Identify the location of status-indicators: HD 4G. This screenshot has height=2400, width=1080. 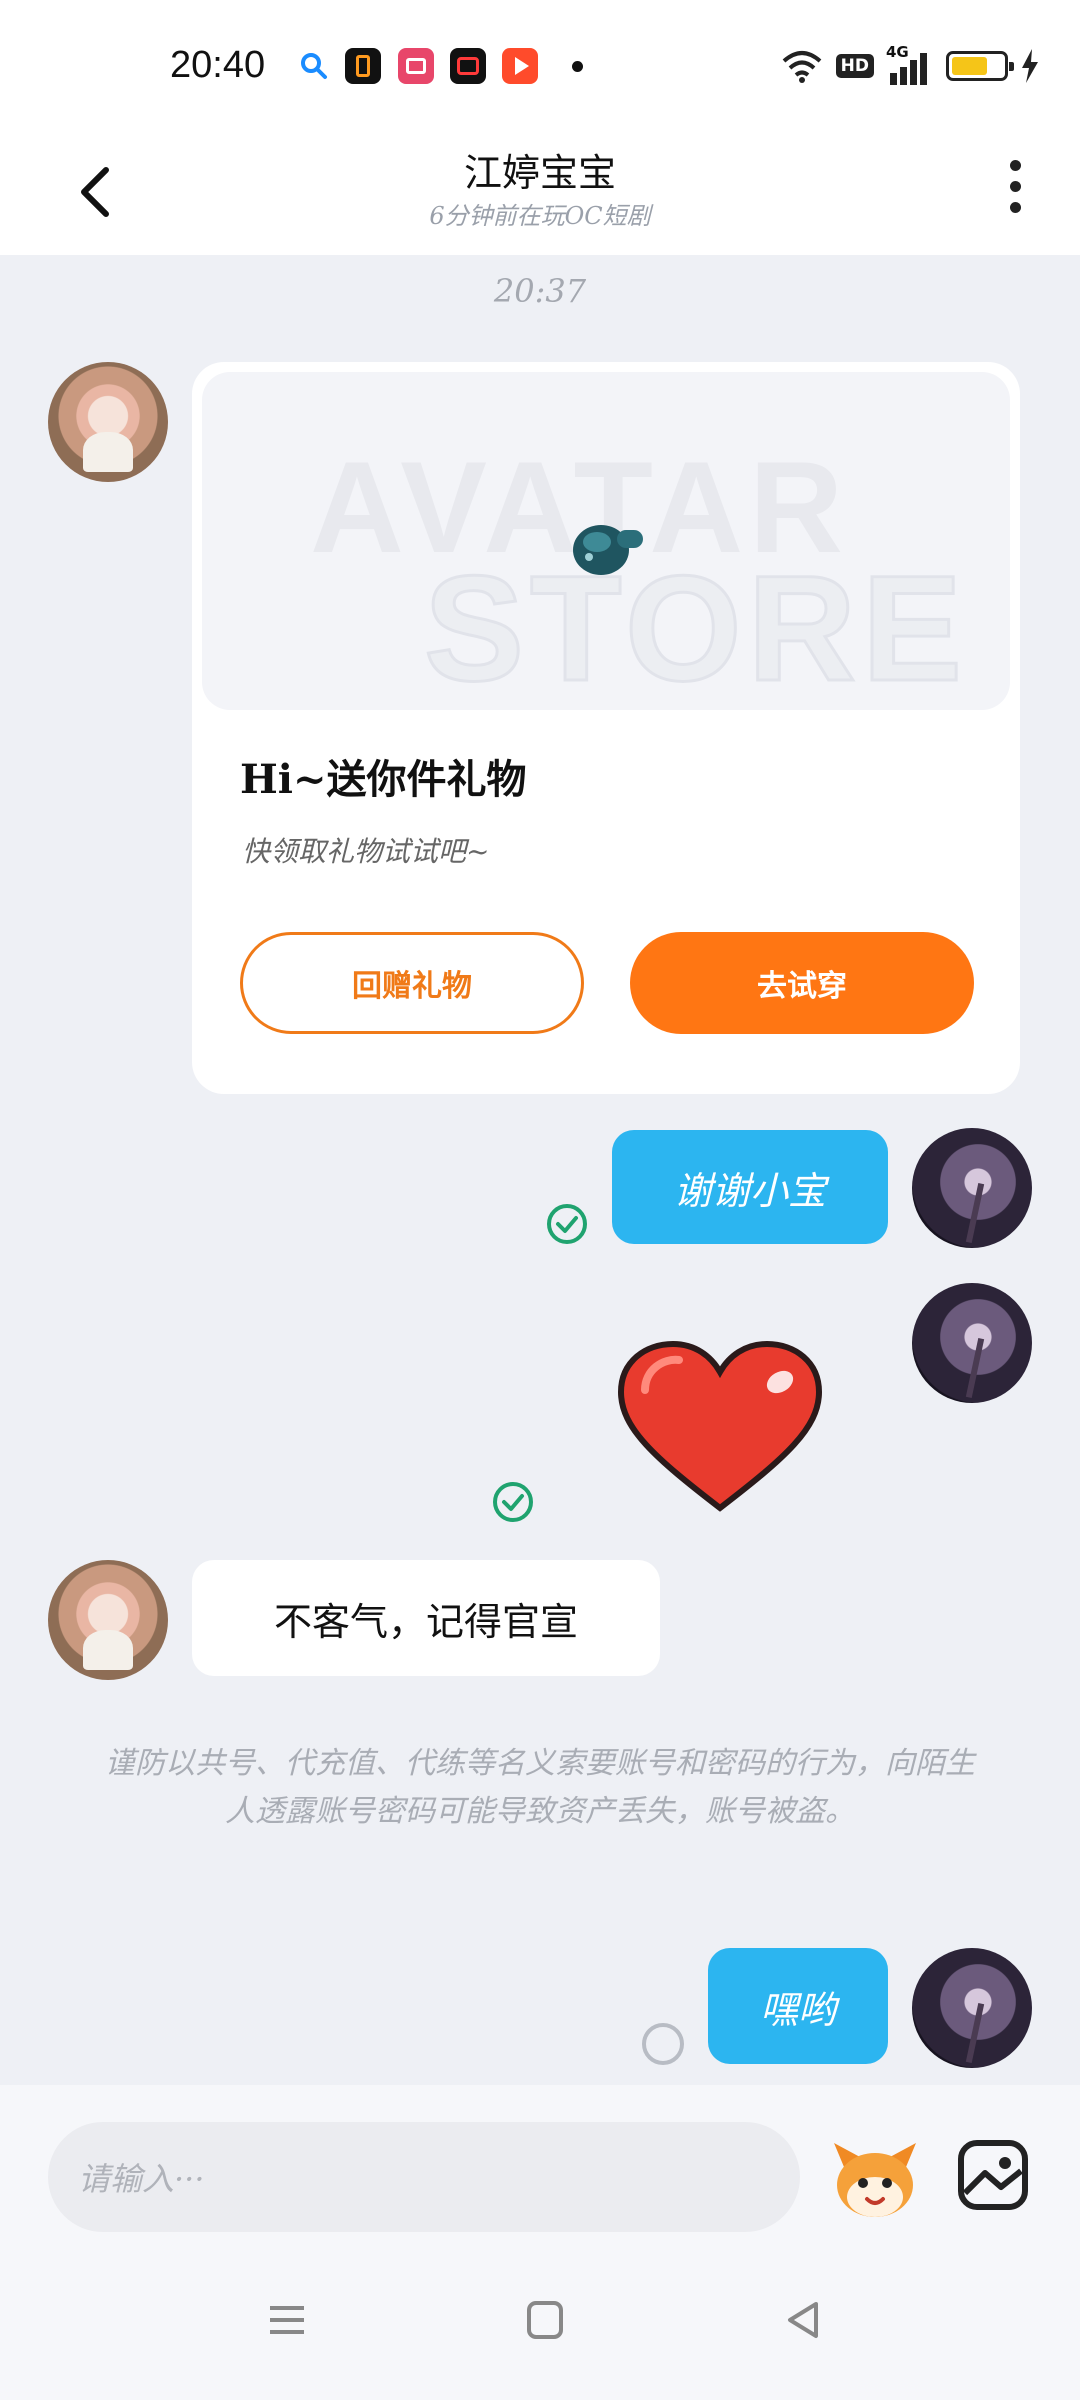
(910, 64).